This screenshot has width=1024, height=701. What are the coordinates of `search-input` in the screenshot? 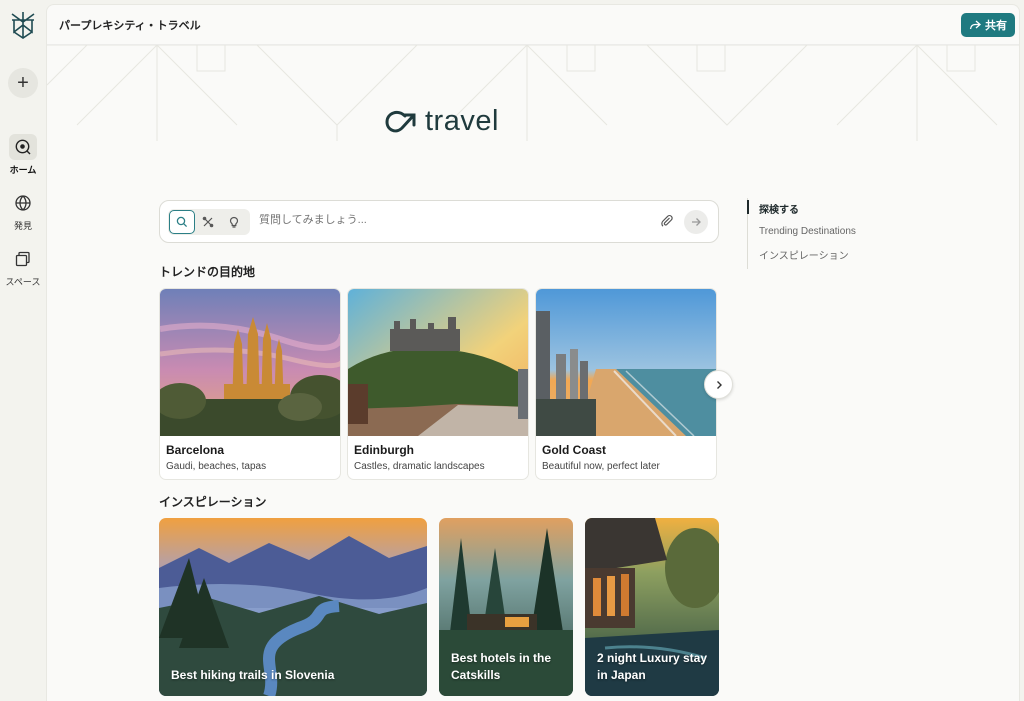 It's located at (449, 220).